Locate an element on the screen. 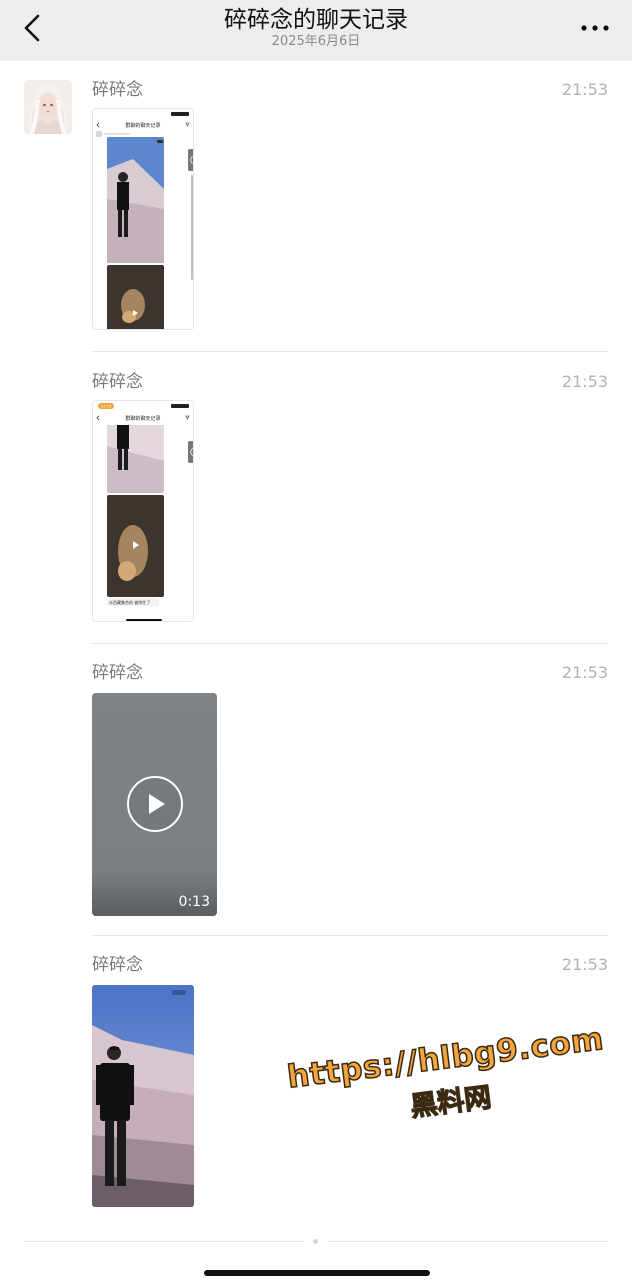 This screenshot has width=632, height=1280. more-dots-icon is located at coordinates (595, 28).